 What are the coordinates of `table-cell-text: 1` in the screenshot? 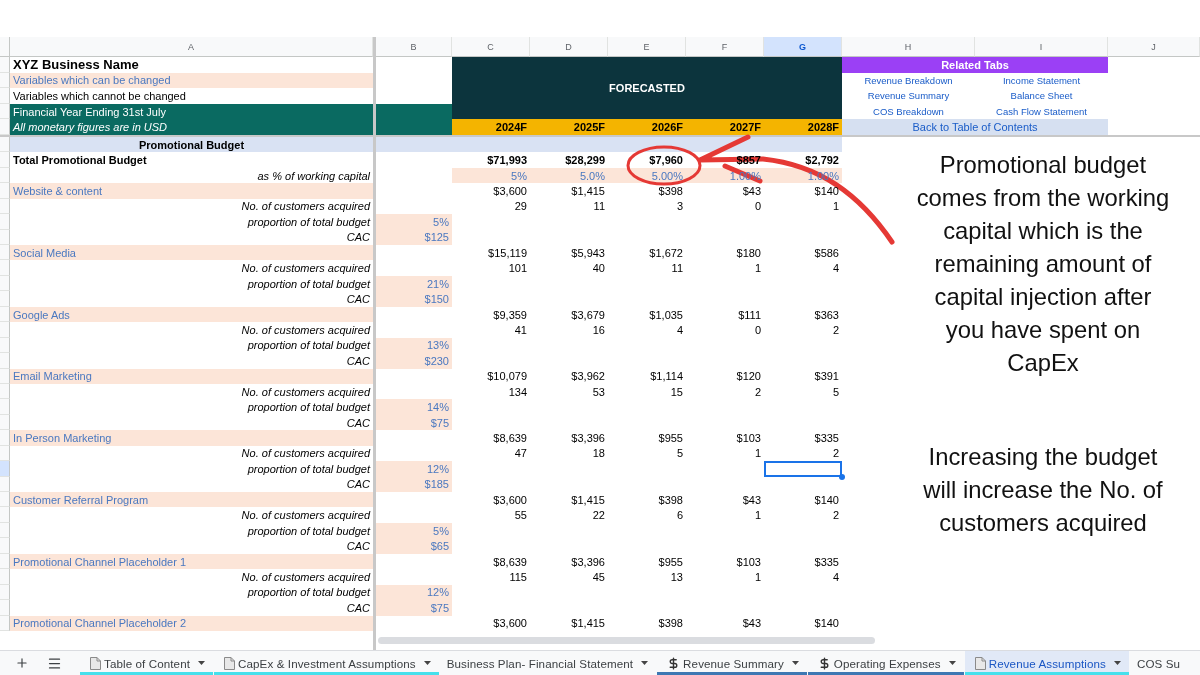 It's located at (757, 454).